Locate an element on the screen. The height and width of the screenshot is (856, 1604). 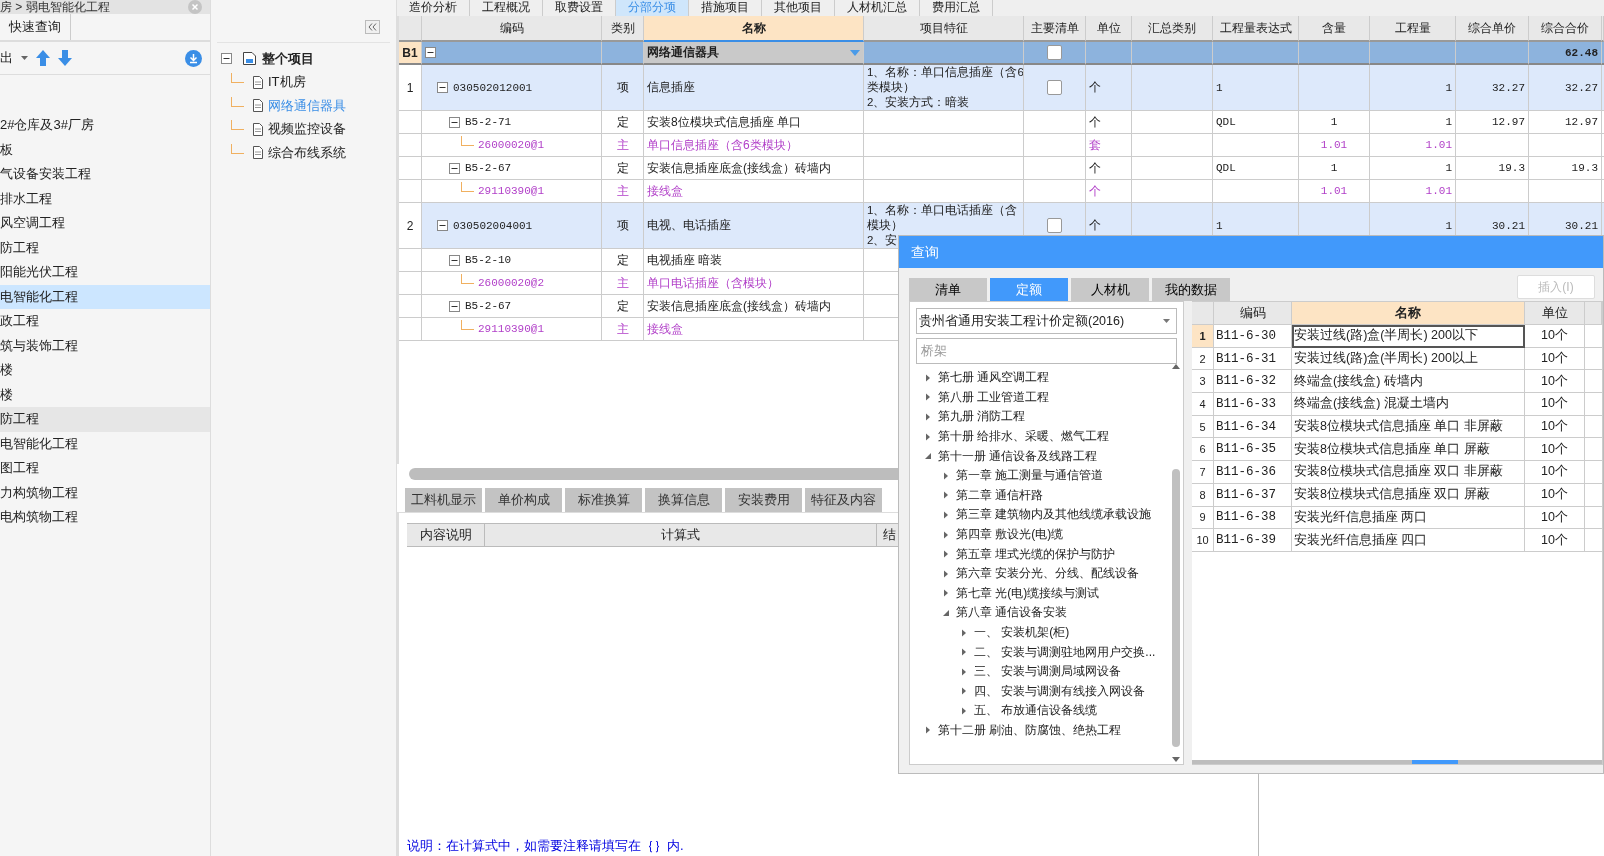
table-cell: B11-6-36 is located at coordinates (1253, 472).